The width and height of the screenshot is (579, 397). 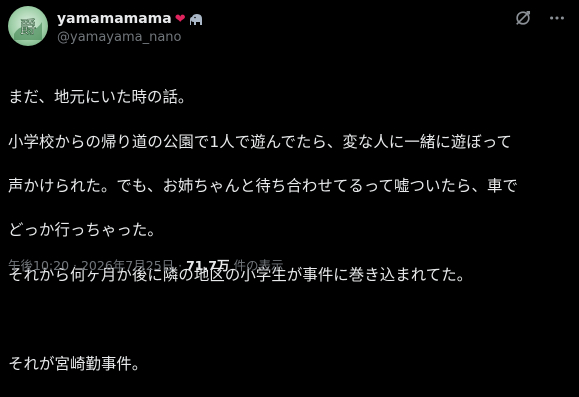 I want to click on more-icon, so click(x=557, y=18).